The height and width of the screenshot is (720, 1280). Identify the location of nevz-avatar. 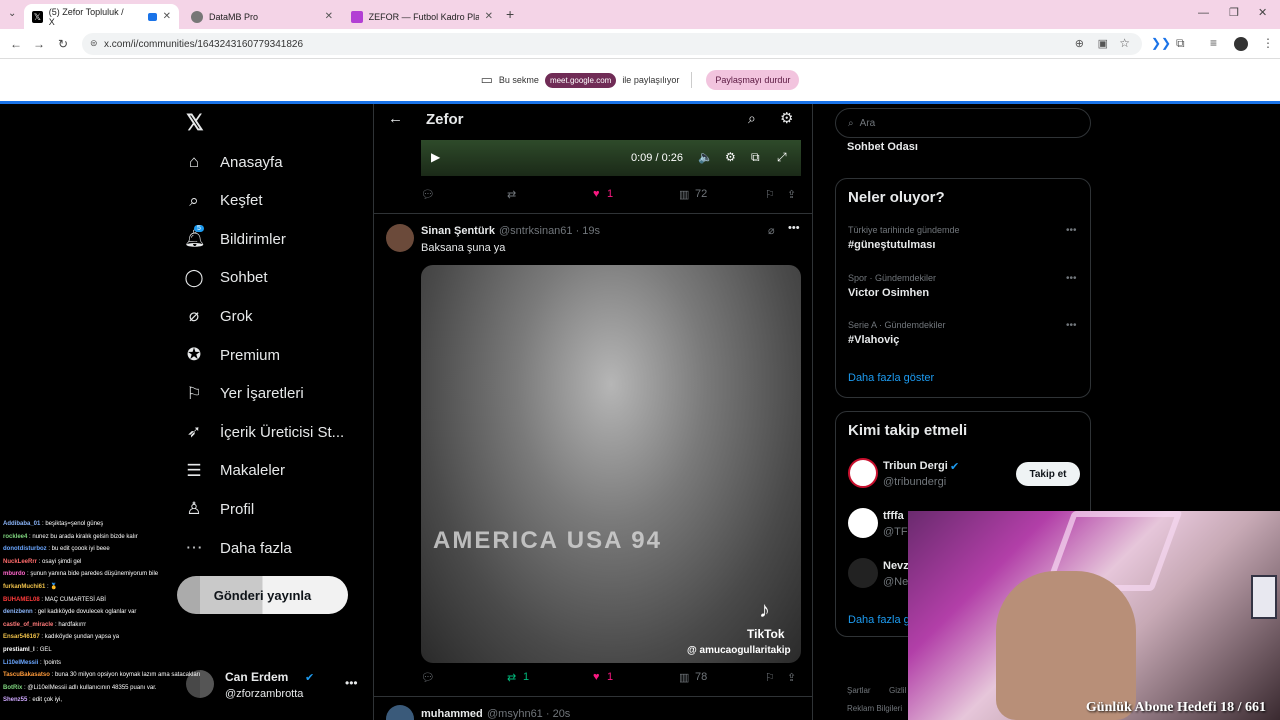
(863, 573).